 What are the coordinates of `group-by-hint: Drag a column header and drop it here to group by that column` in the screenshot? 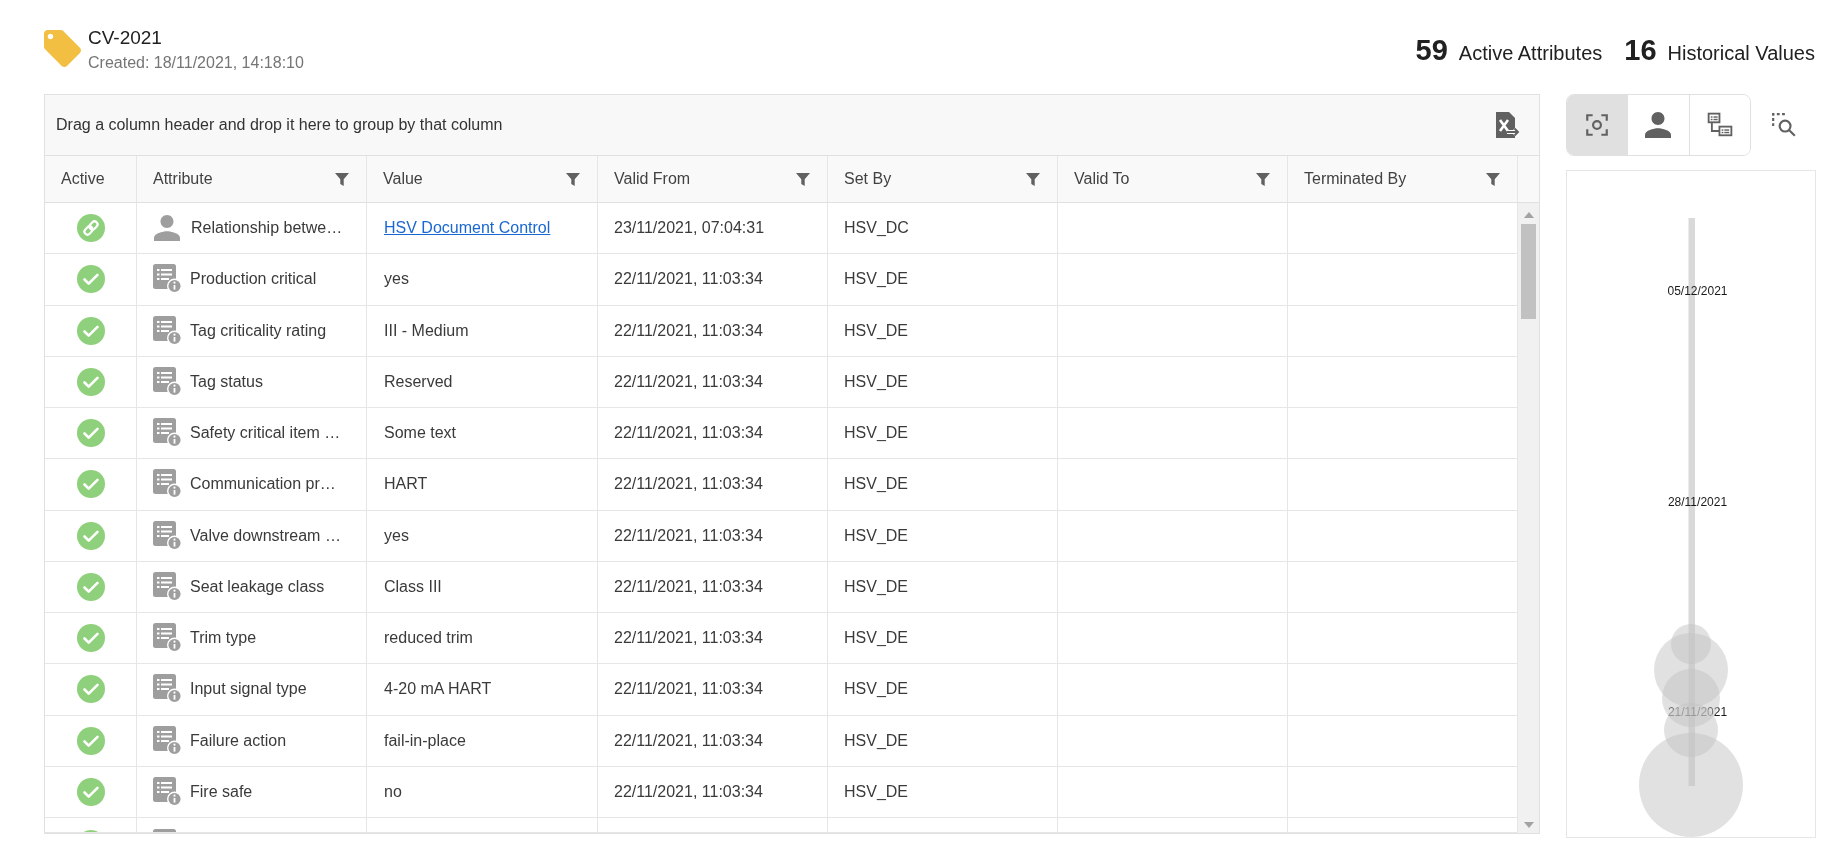 It's located at (279, 125).